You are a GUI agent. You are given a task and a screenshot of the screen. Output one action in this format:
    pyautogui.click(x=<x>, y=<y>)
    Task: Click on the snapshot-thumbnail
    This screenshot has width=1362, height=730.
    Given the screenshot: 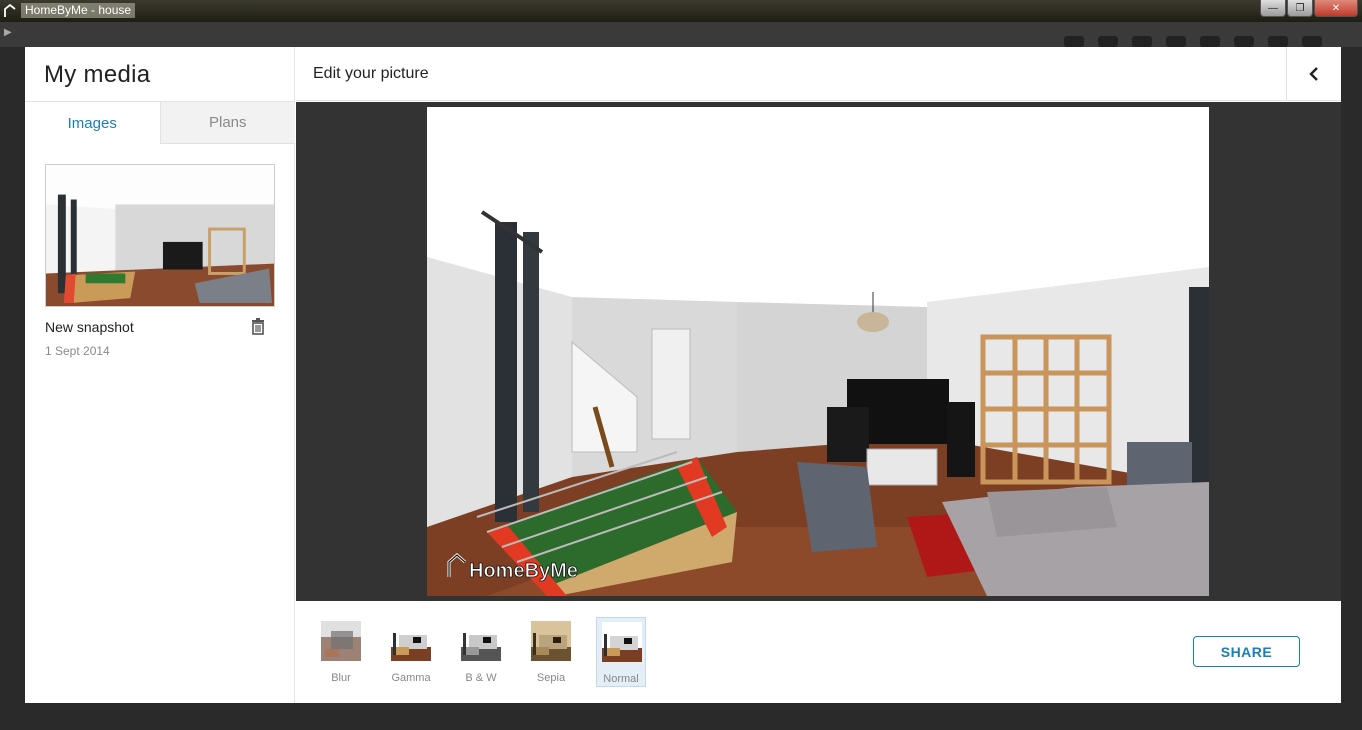 What is the action you would take?
    pyautogui.click(x=160, y=235)
    